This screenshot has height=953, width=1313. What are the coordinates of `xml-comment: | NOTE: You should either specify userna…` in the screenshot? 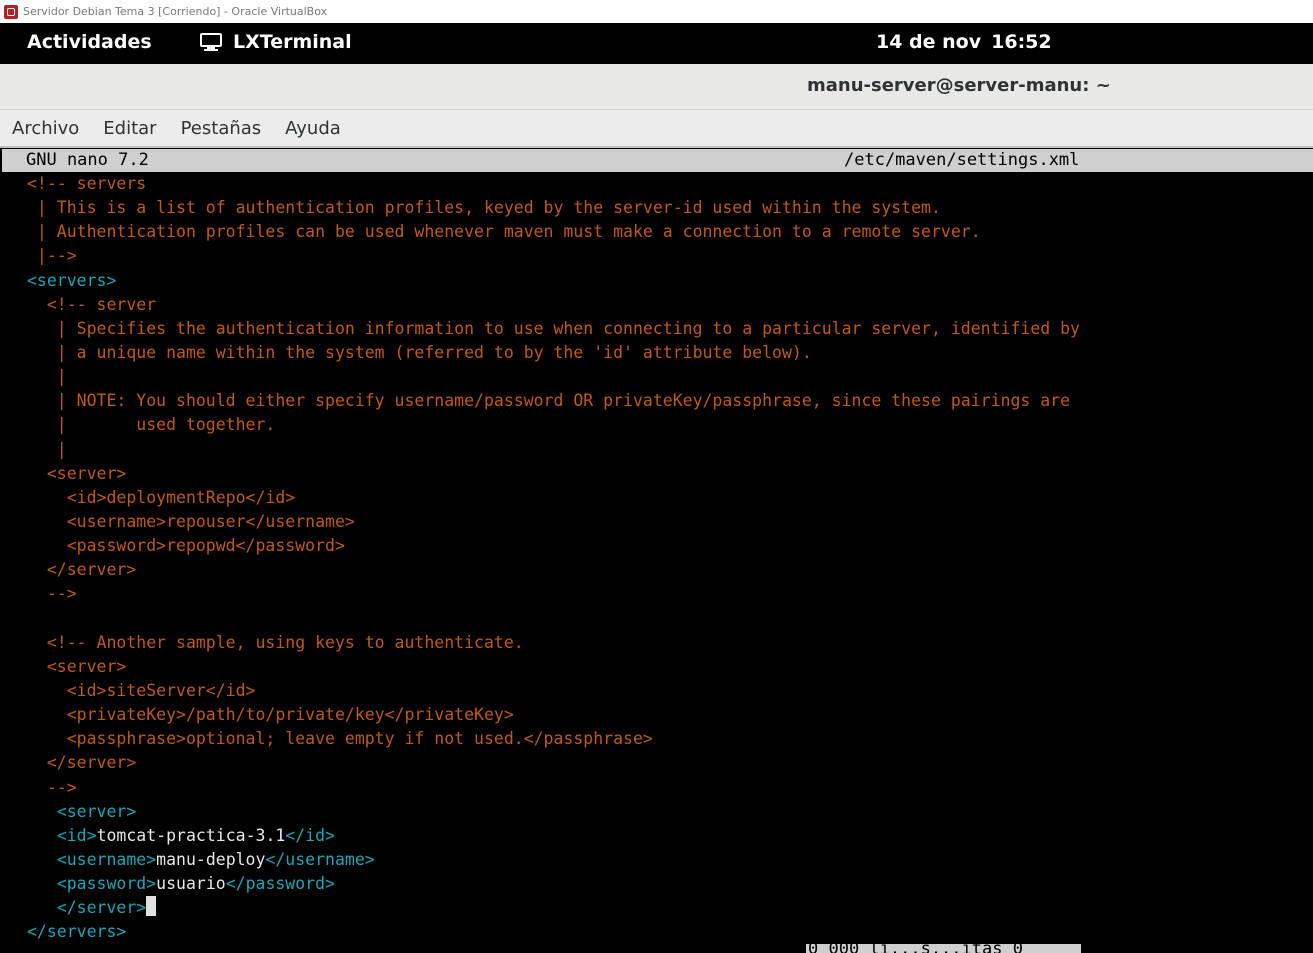 It's located at (549, 401).